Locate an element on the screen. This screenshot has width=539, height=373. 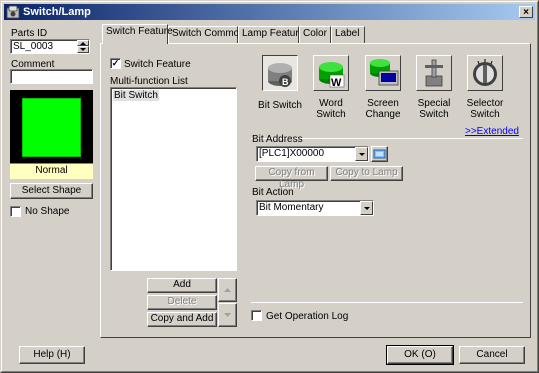
selector-switch-caption: Selector Switch is located at coordinates (485, 109).